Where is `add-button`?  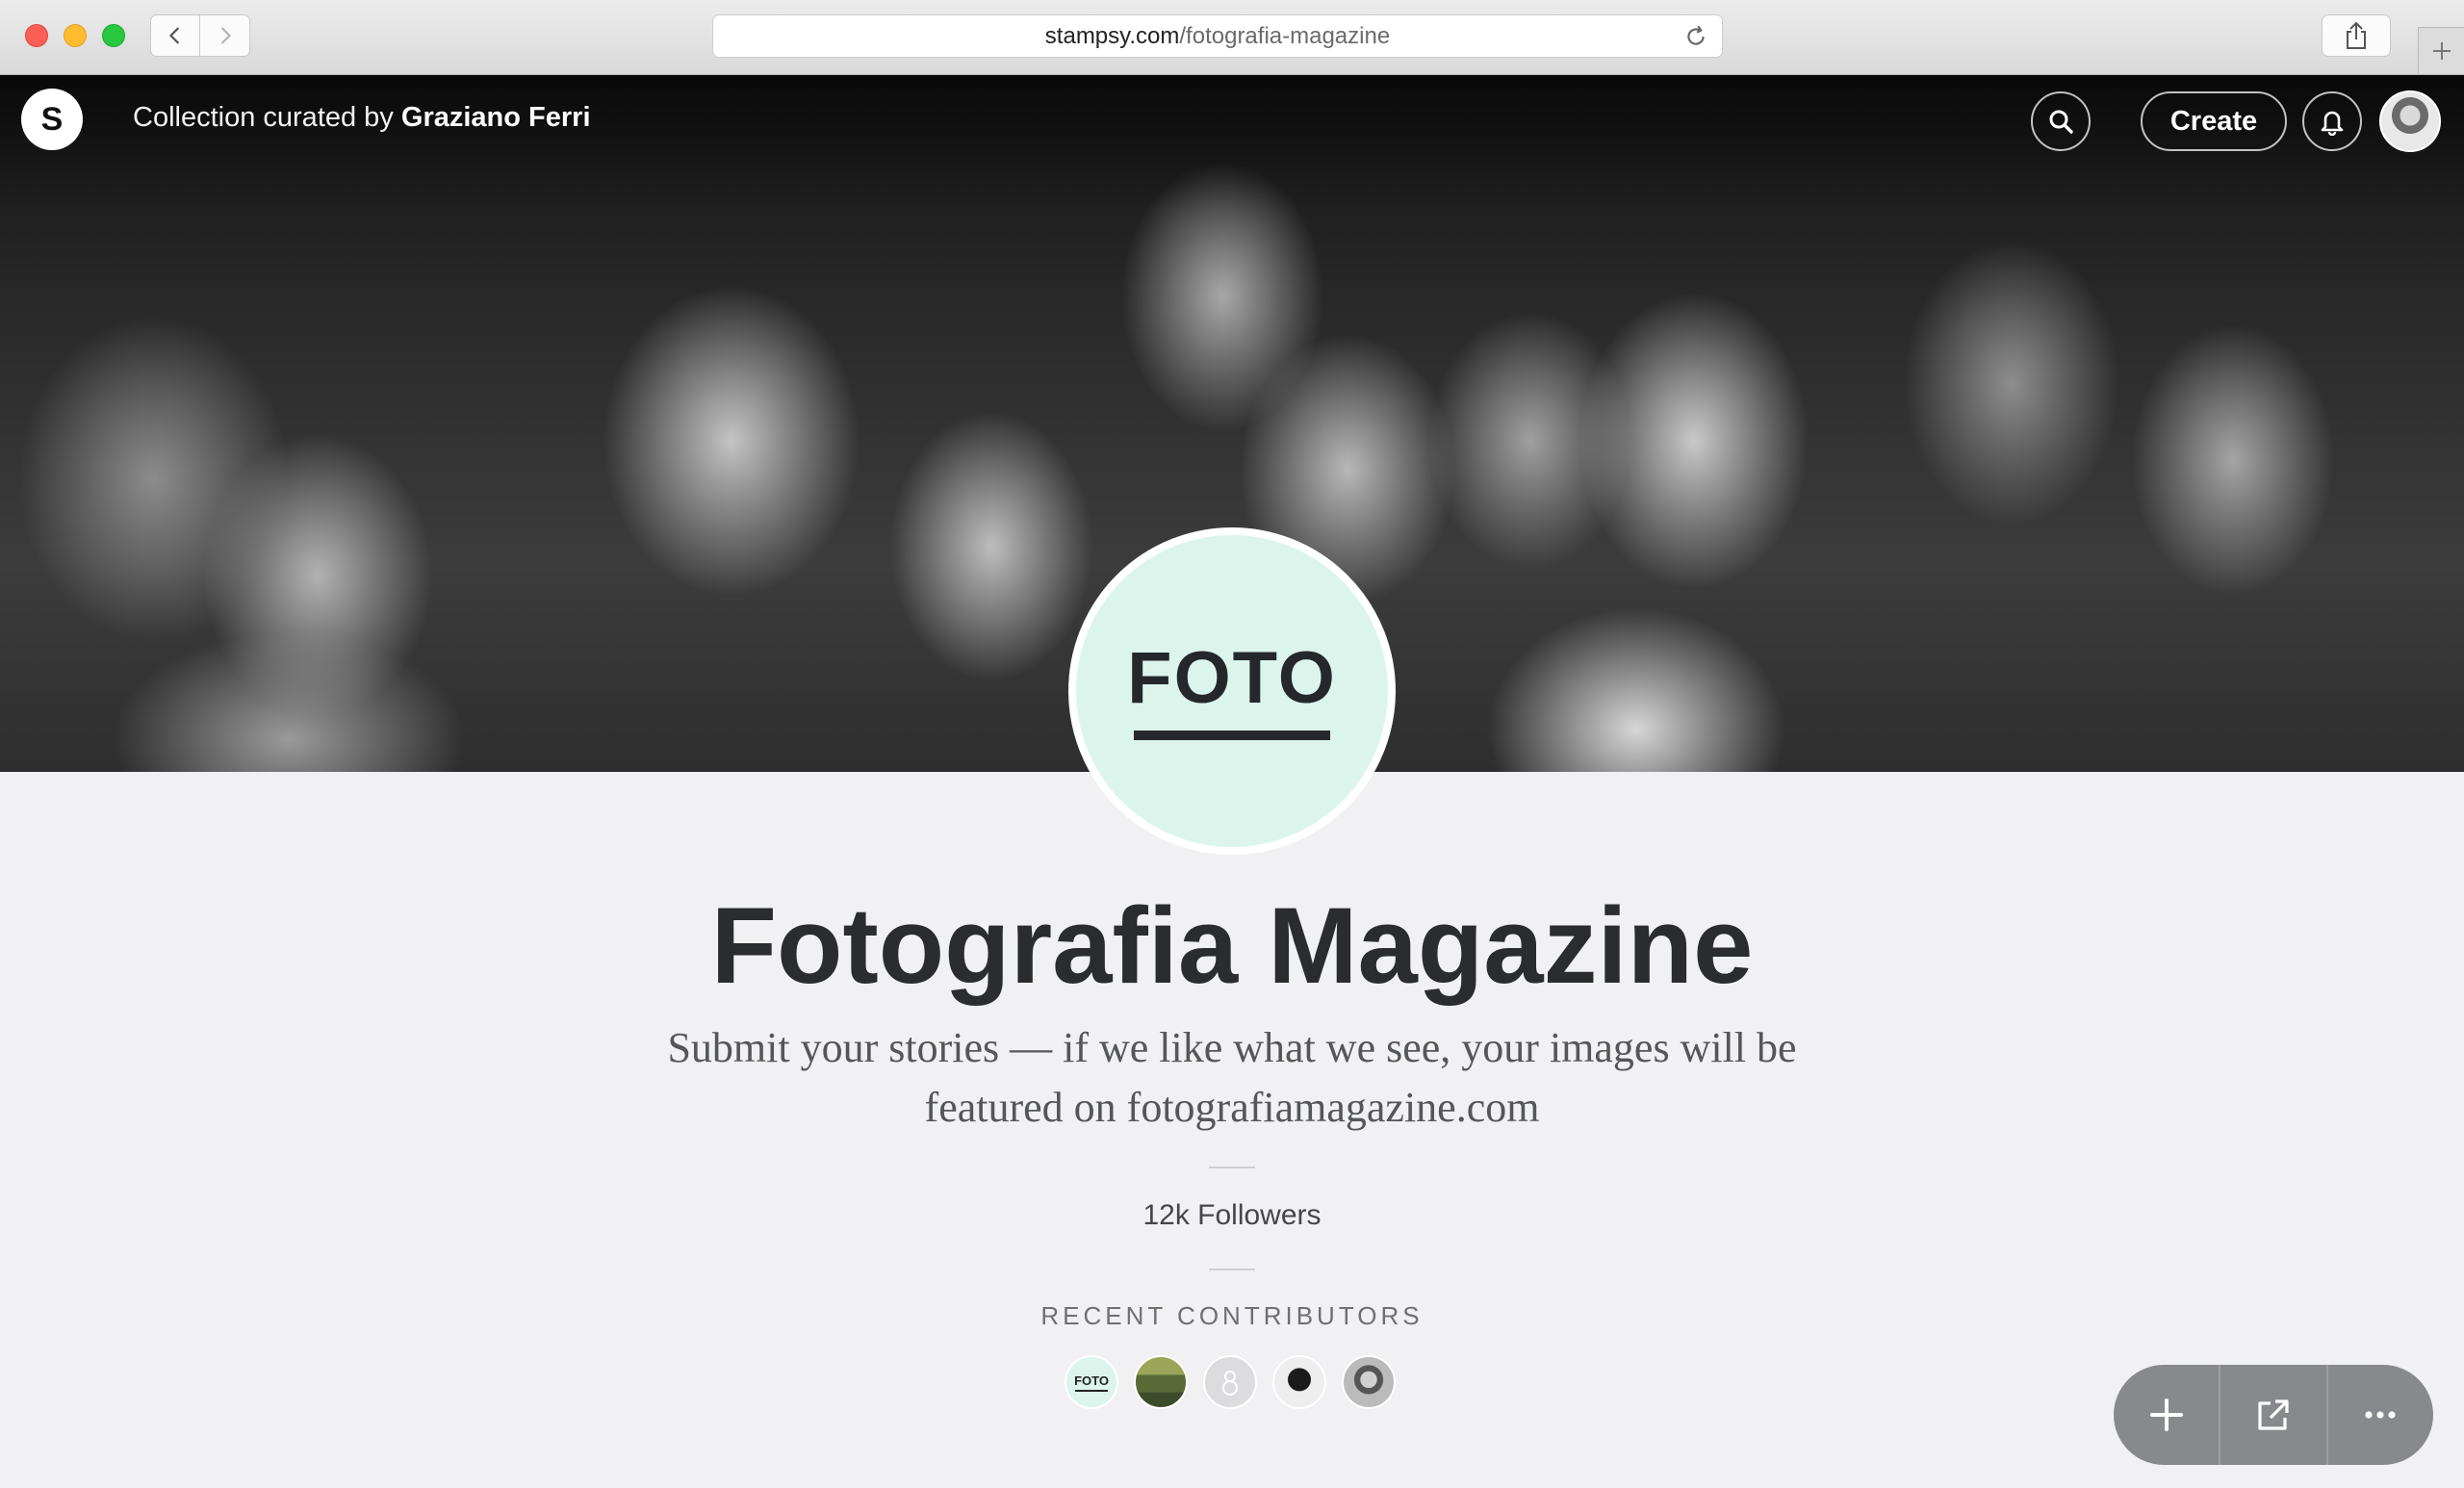
add-button is located at coordinates (2166, 1415).